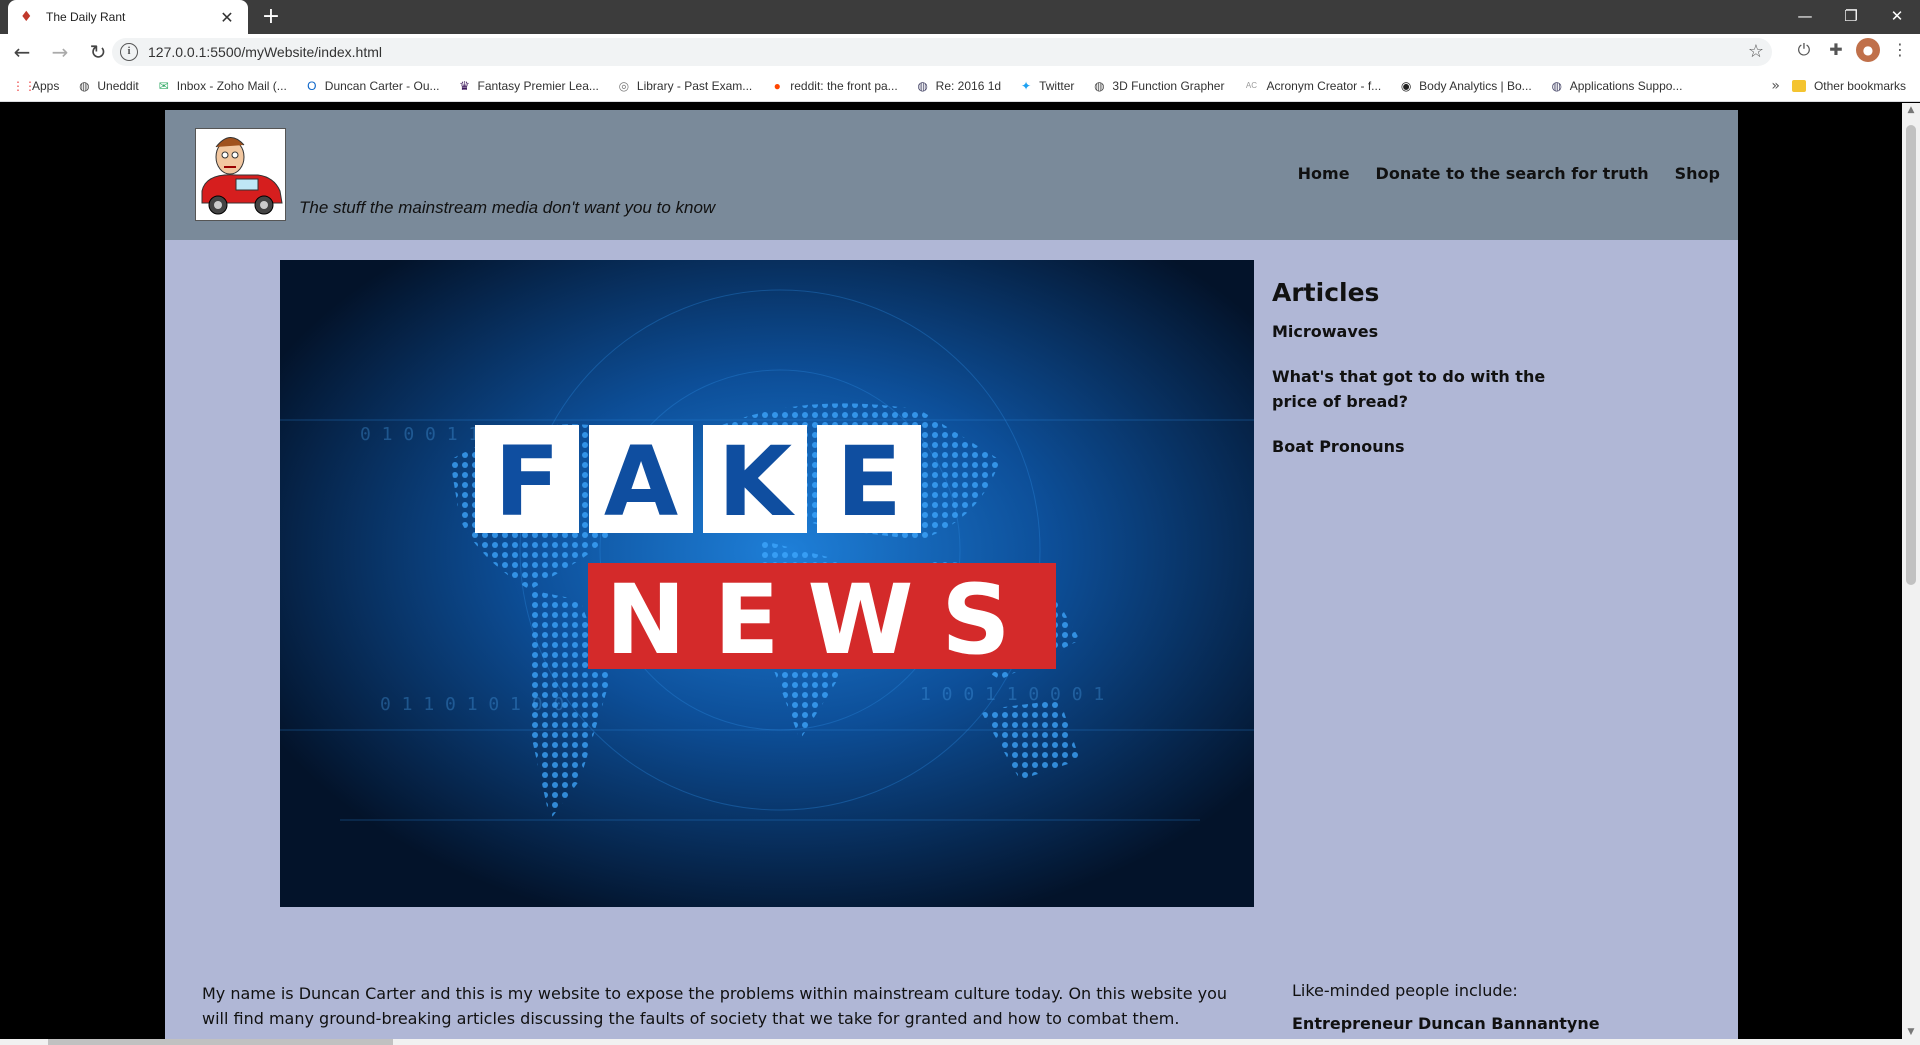 The width and height of the screenshot is (1920, 1045). Describe the element at coordinates (46, 85) in the screenshot. I see `bookmark-label: Apps` at that location.